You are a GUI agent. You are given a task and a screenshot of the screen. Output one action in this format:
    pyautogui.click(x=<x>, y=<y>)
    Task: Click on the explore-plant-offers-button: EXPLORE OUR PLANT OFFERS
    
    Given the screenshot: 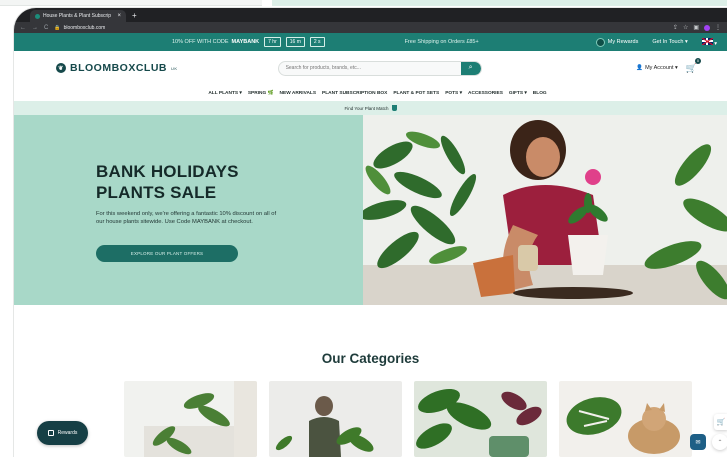 What is the action you would take?
    pyautogui.click(x=167, y=253)
    